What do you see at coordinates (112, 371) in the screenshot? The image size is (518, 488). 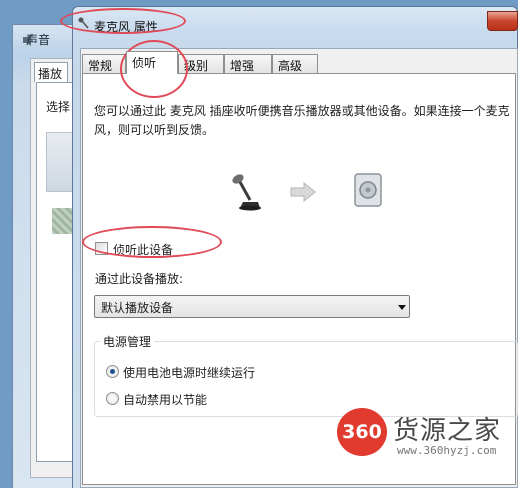 I see `radio-selected-dot` at bounding box center [112, 371].